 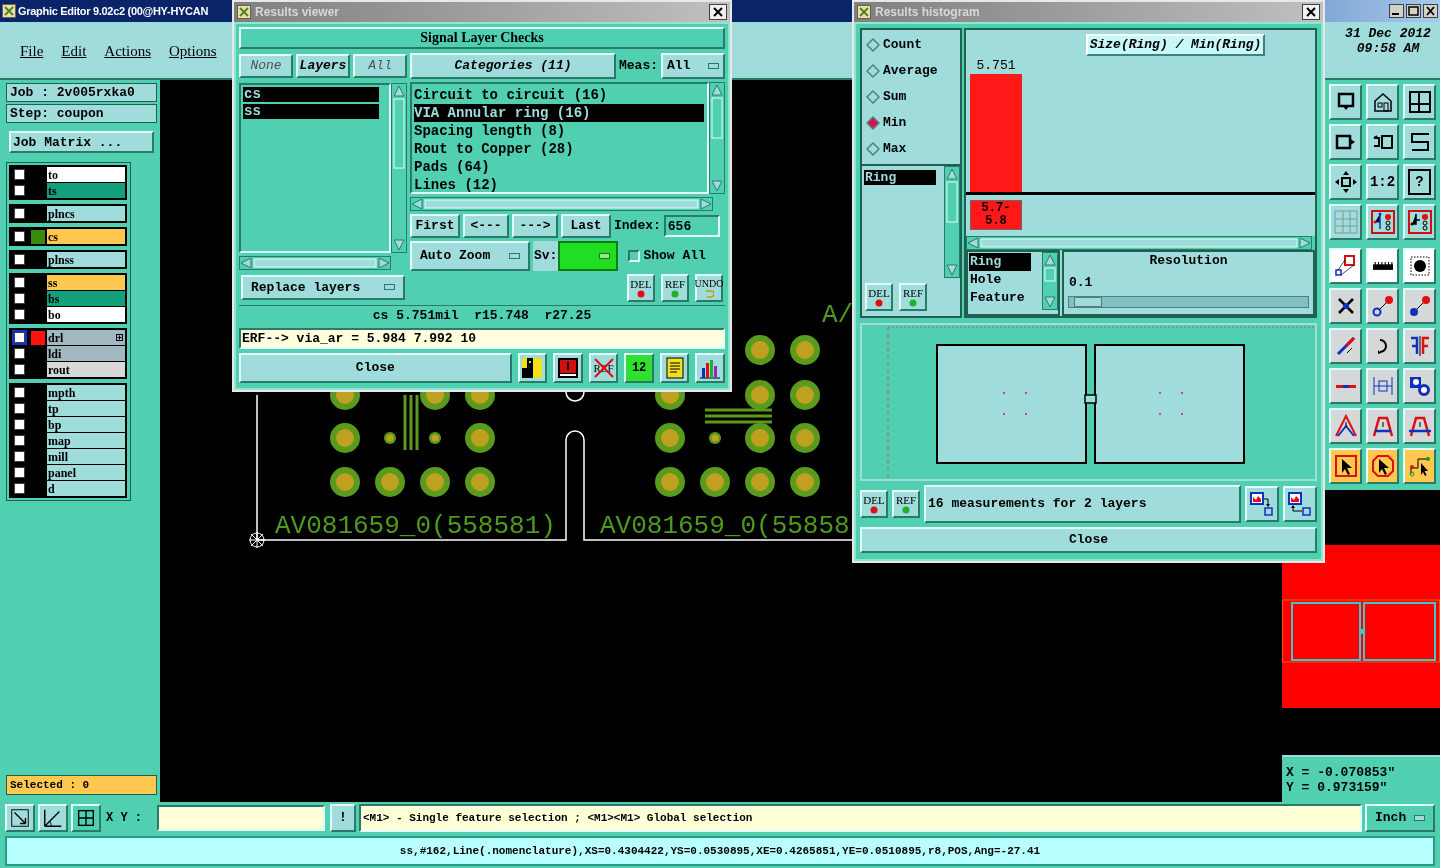 What do you see at coordinates (86, 298) in the screenshot?
I see `layer-item: bs` at bounding box center [86, 298].